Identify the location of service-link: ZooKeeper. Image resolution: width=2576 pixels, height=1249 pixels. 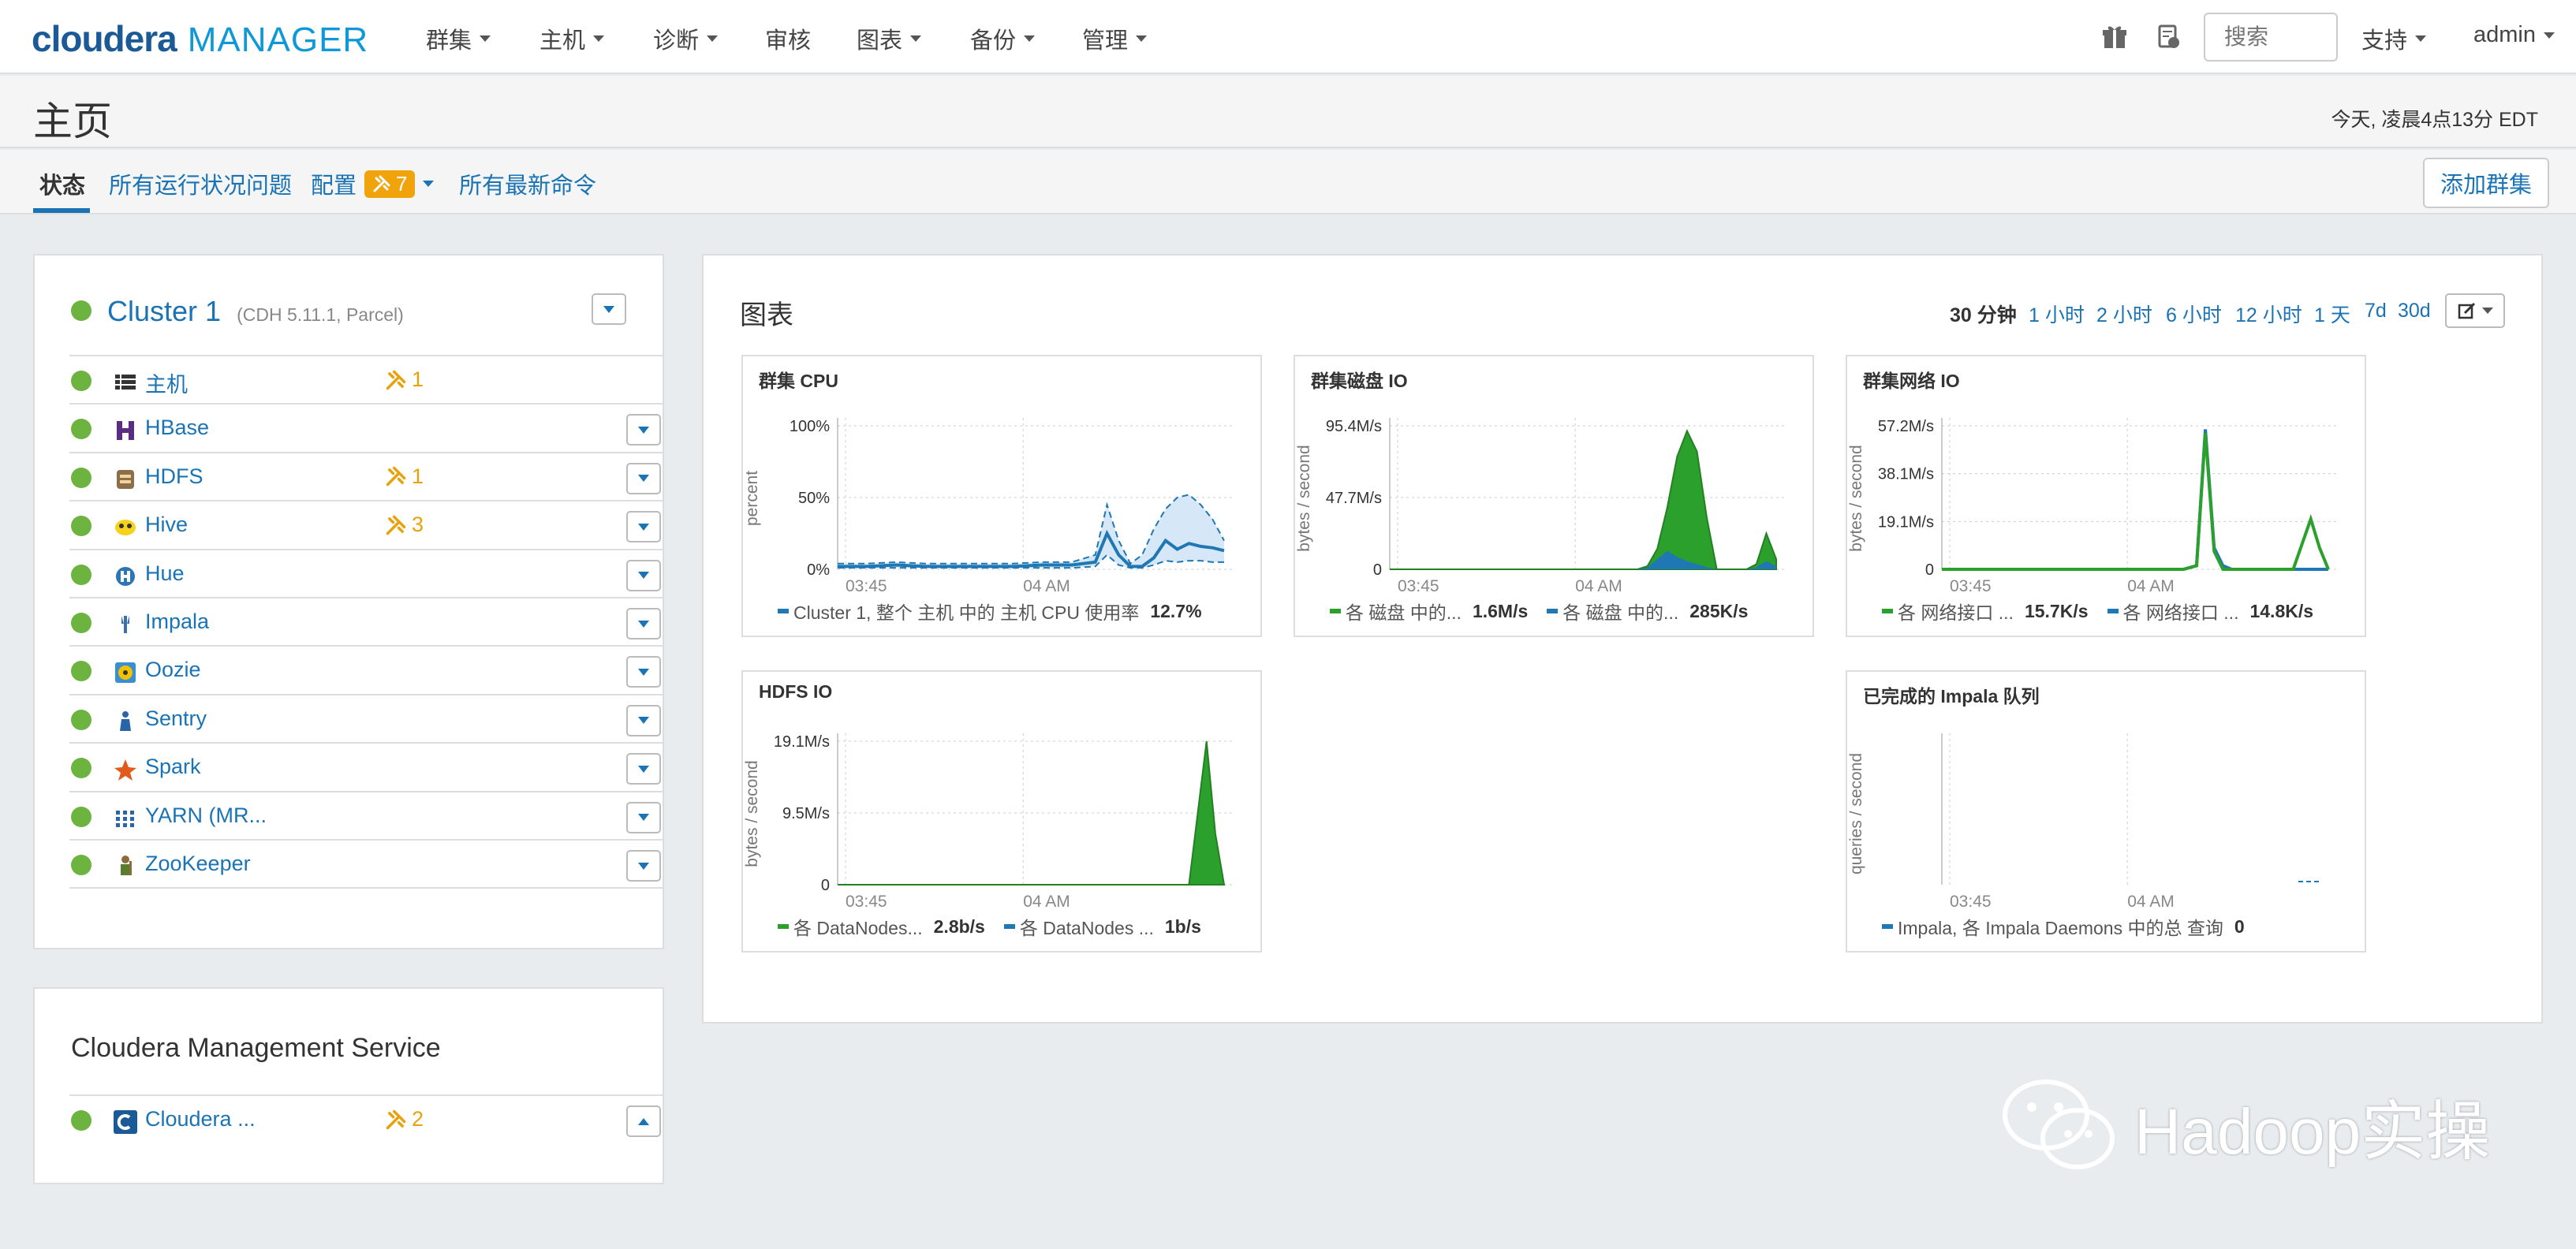
(198, 864).